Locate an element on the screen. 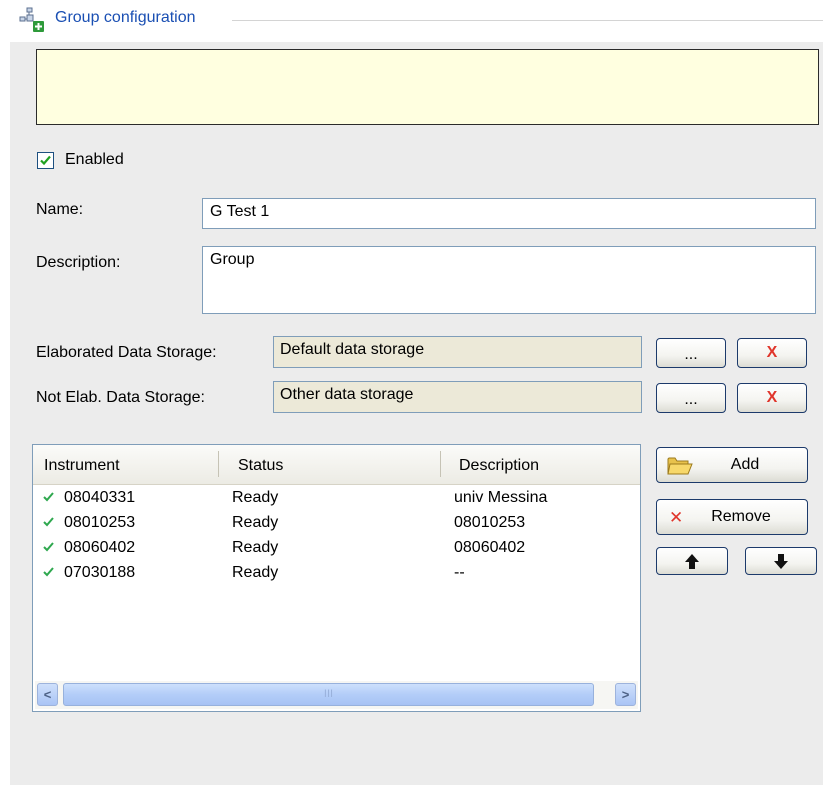 This screenshot has height=785, width=823. description-cell: -- is located at coordinates (459, 572).